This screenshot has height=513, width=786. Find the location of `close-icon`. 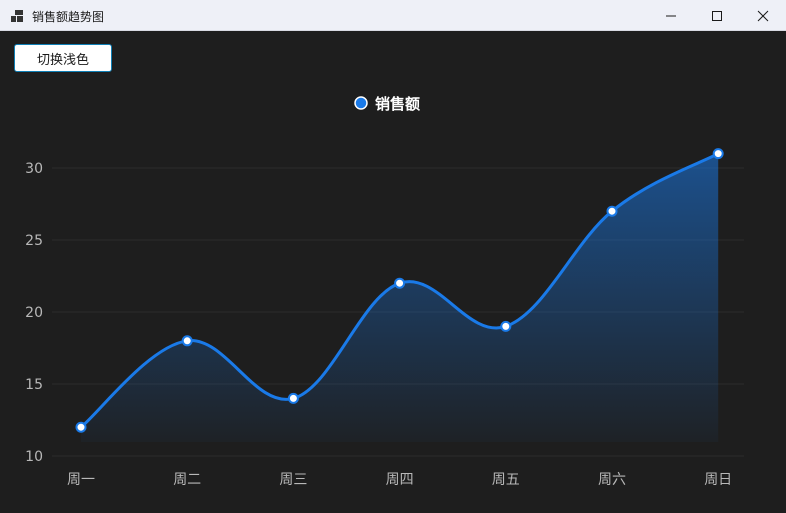

close-icon is located at coordinates (763, 15).